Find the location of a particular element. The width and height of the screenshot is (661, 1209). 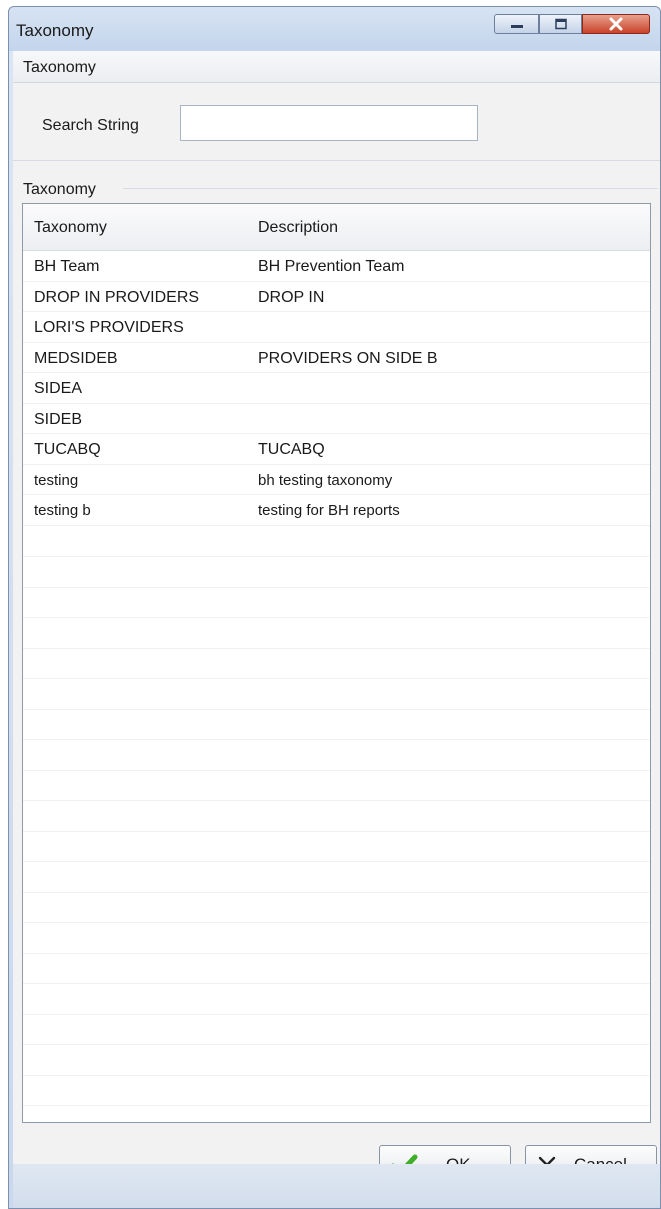

window-title: Taxonomy is located at coordinates (55, 30).